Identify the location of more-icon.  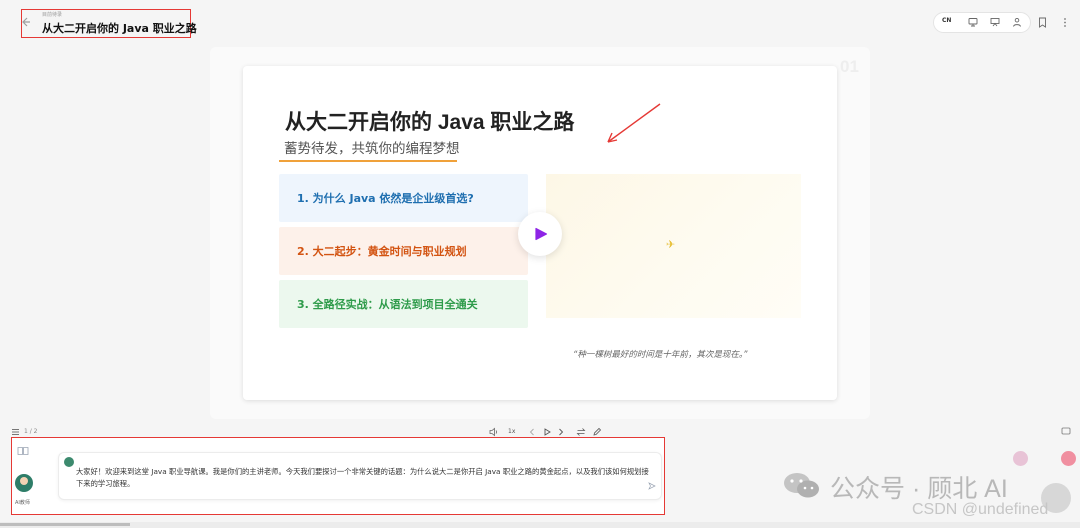
(1065, 22).